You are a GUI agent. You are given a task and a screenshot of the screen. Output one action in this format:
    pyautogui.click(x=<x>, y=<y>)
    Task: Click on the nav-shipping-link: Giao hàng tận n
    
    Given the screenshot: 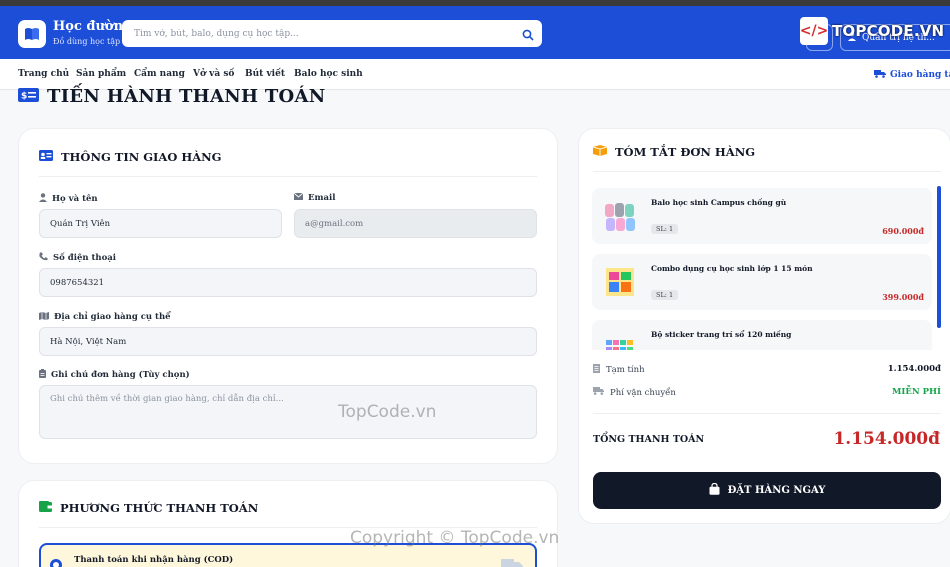 What is the action you would take?
    pyautogui.click(x=912, y=75)
    